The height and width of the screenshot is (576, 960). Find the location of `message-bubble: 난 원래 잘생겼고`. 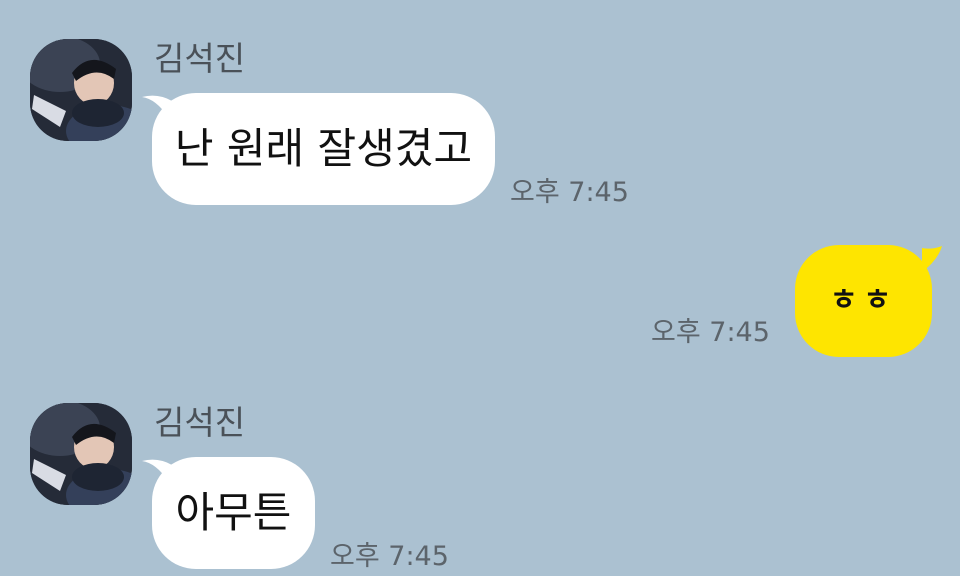

message-bubble: 난 원래 잘생겼고 is located at coordinates (323, 149).